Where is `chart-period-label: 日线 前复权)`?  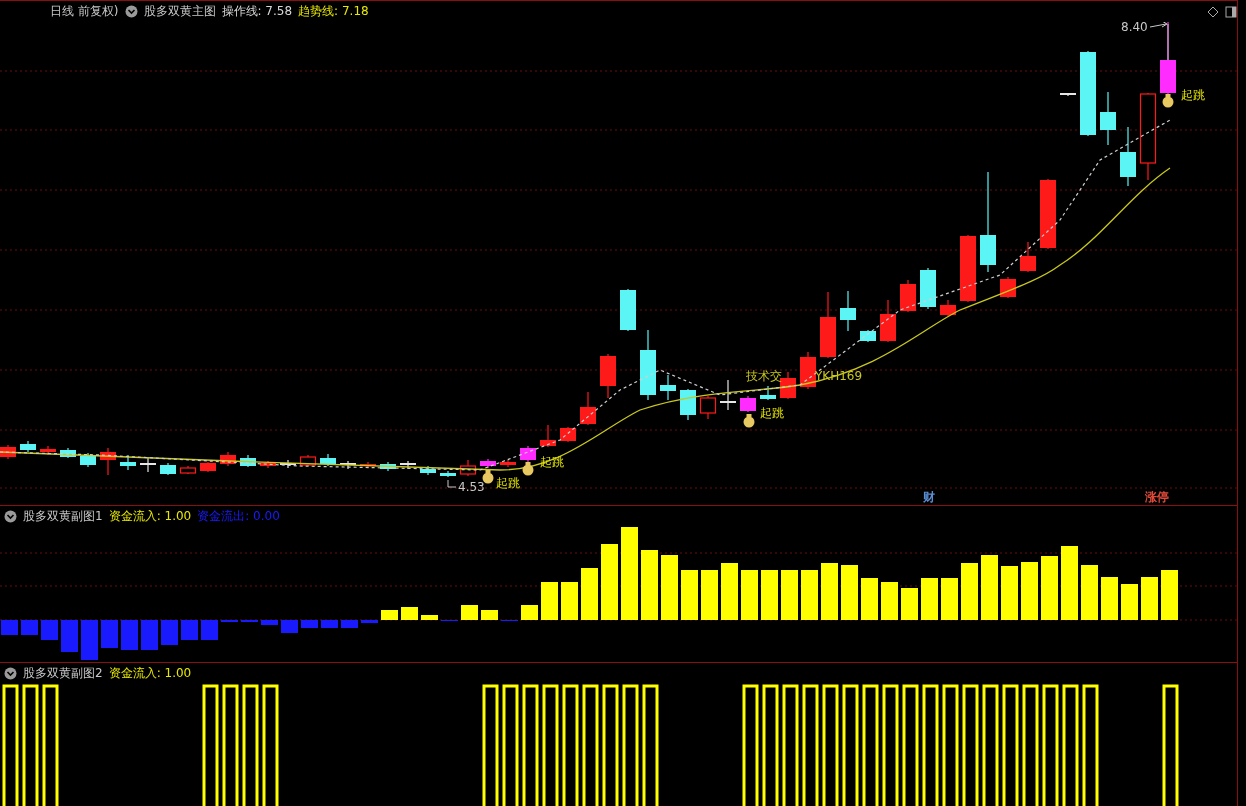
chart-period-label: 日线 前复权) is located at coordinates (84, 11).